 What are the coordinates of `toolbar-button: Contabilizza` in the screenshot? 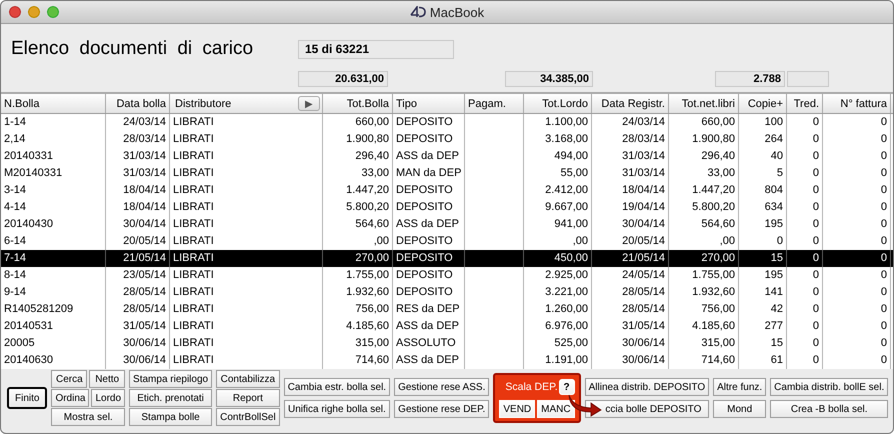 It's located at (248, 379).